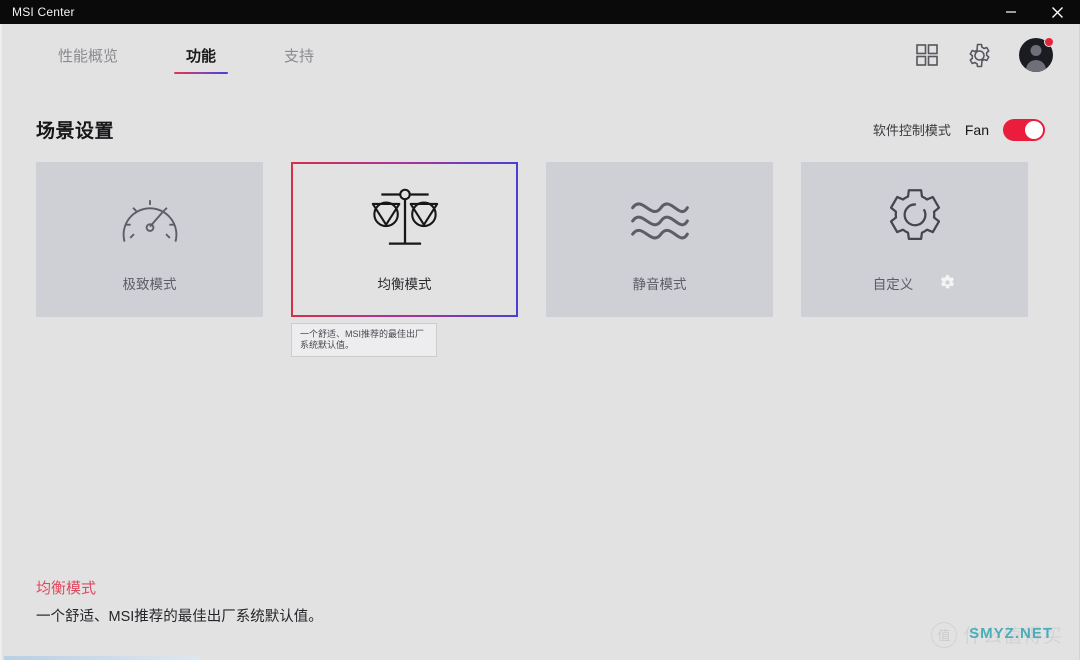 This screenshot has width=1080, height=660. I want to click on tab-label: 功能, so click(201, 56).